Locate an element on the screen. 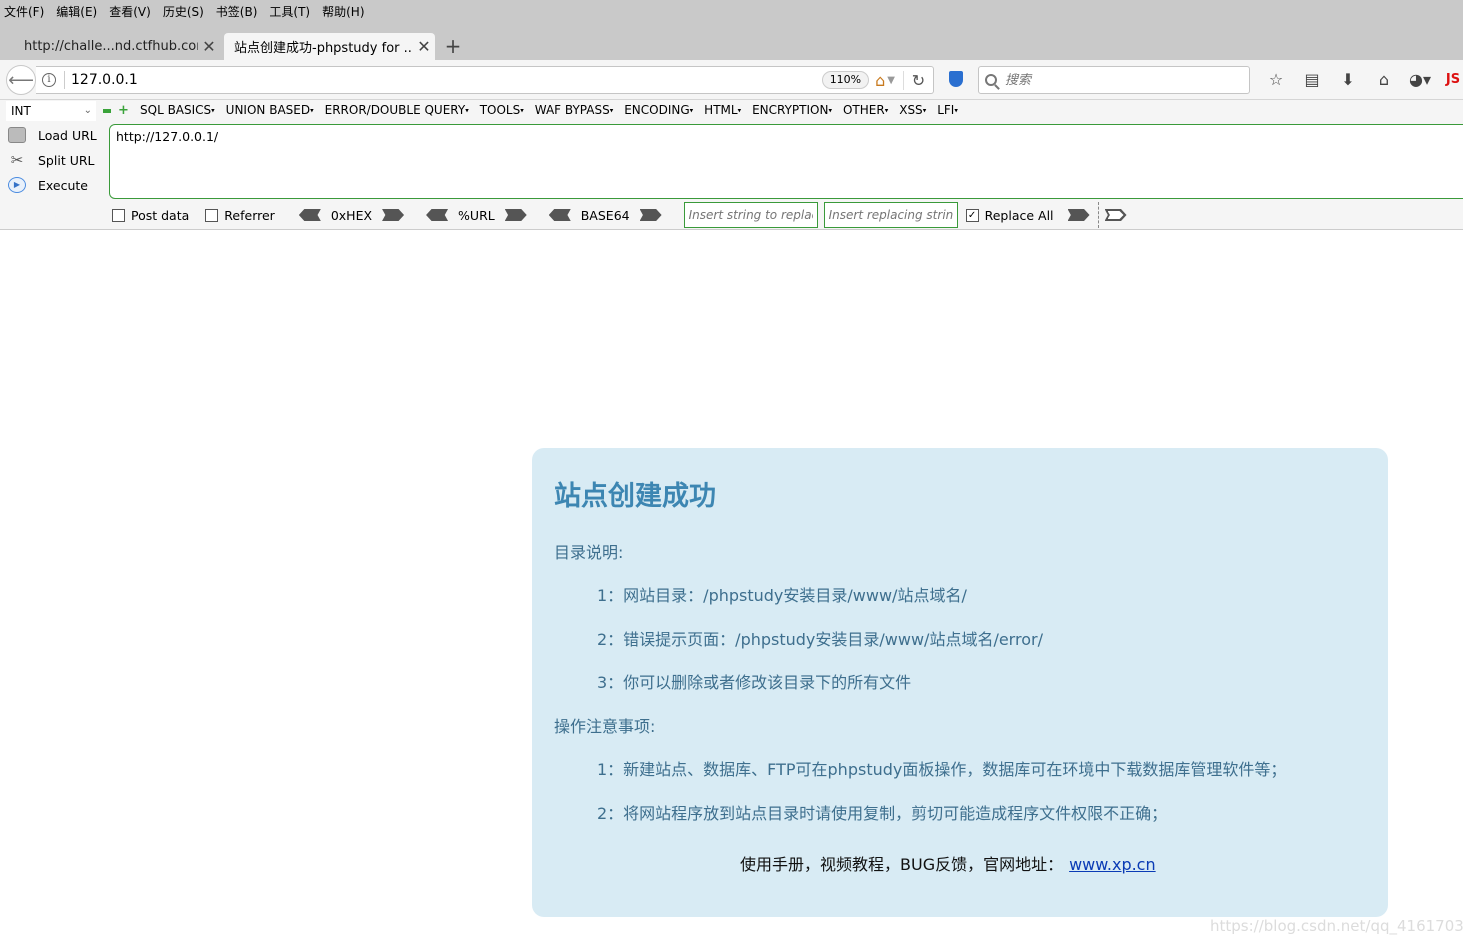 The image size is (1463, 946). menu-error-double-query: ERROR/DOUBLE QUERY▾ is located at coordinates (397, 110).